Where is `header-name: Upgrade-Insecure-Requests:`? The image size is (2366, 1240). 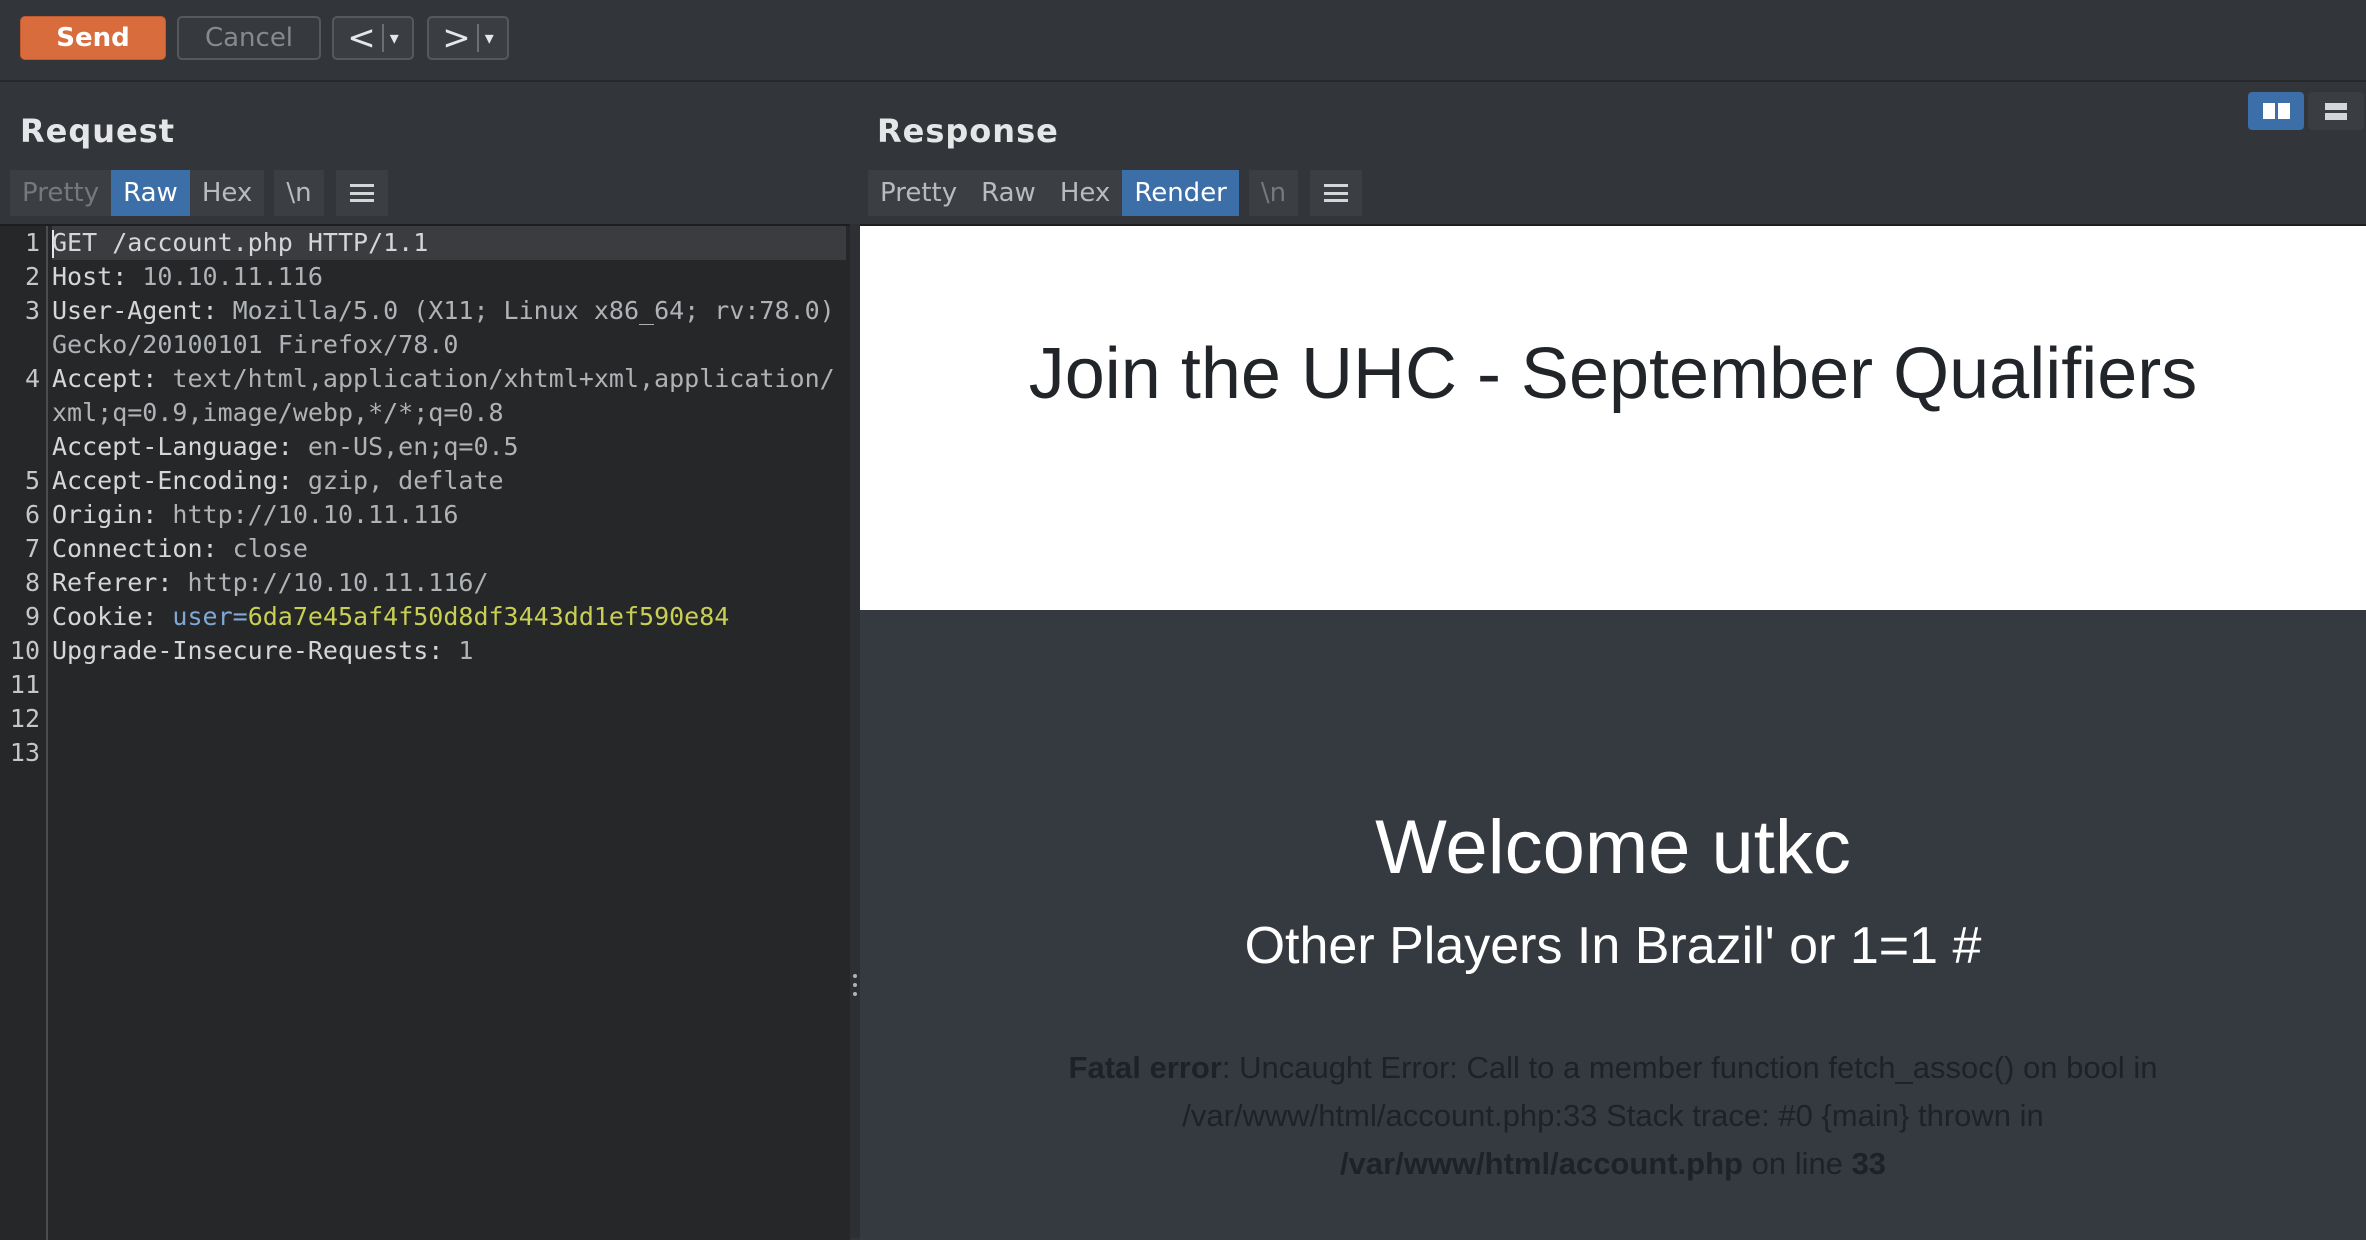
header-name: Upgrade-Insecure-Requests: is located at coordinates (248, 650).